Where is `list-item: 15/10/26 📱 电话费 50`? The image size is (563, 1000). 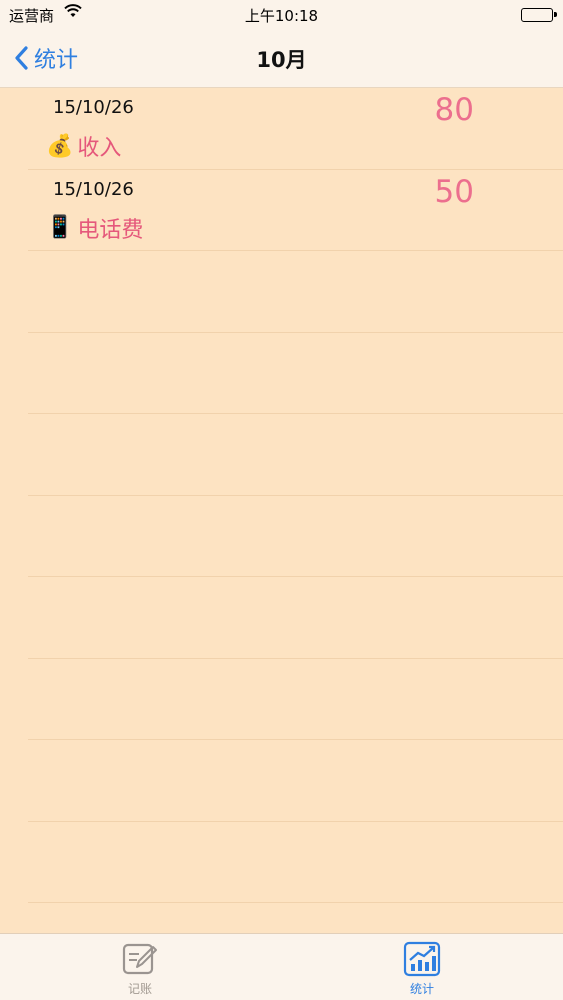 list-item: 15/10/26 📱 电话费 50 is located at coordinates (295, 210).